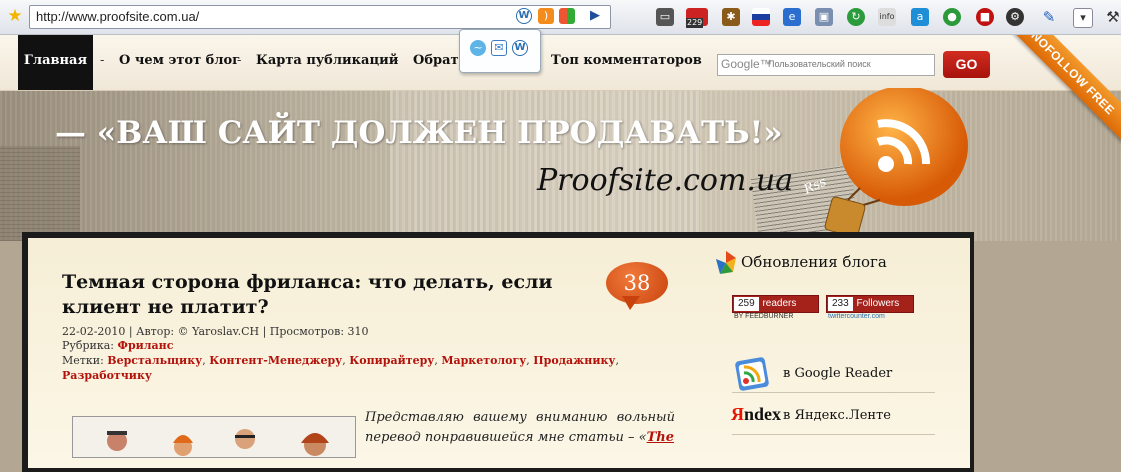 This screenshot has width=1121, height=472. What do you see at coordinates (499, 48) in the screenshot?
I see `mail-icon: ✉` at bounding box center [499, 48].